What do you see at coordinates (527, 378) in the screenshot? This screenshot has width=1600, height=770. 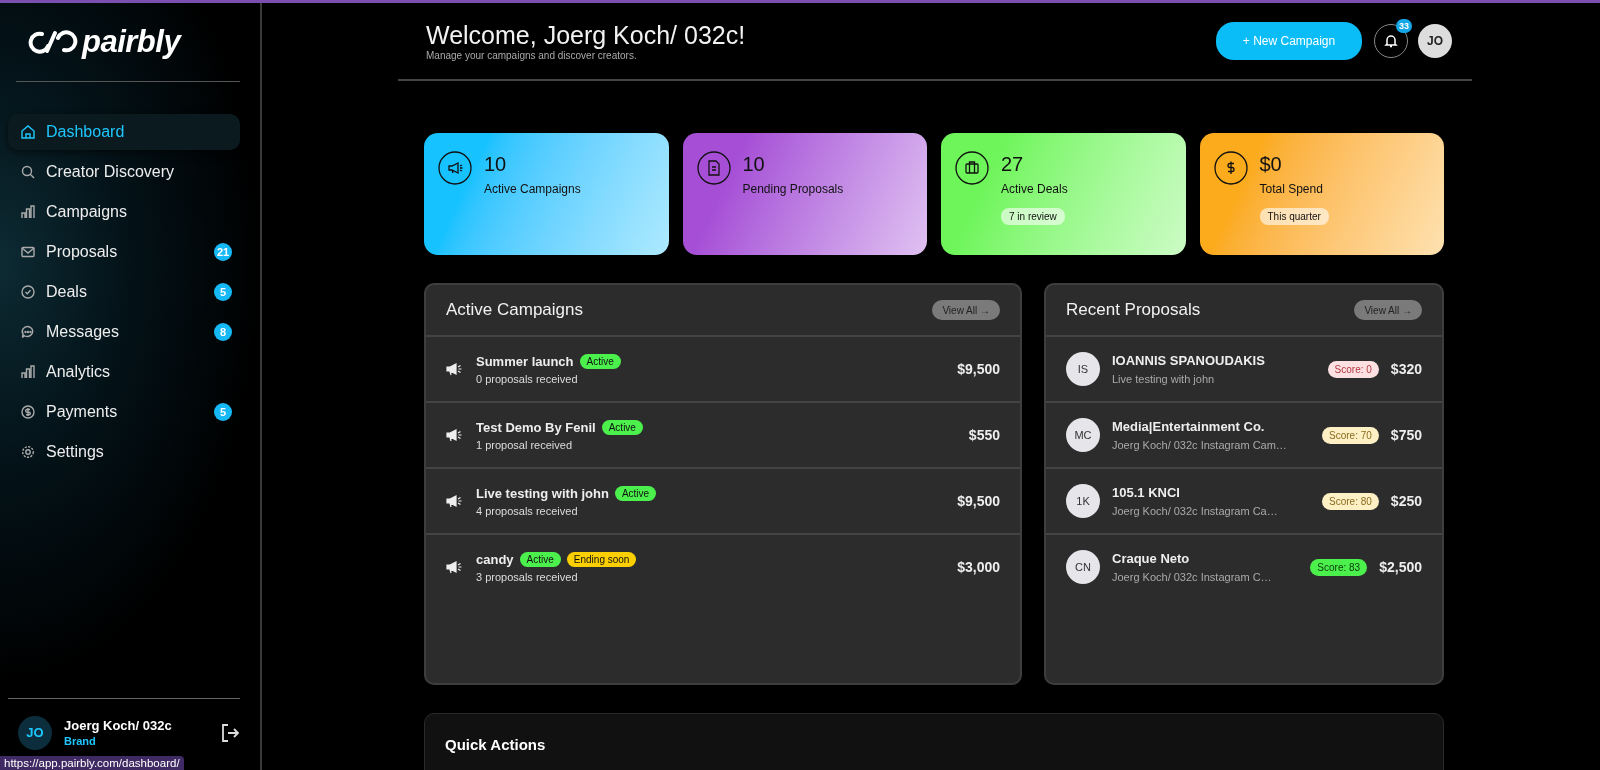 I see `proposal-count: 0 proposals received` at bounding box center [527, 378].